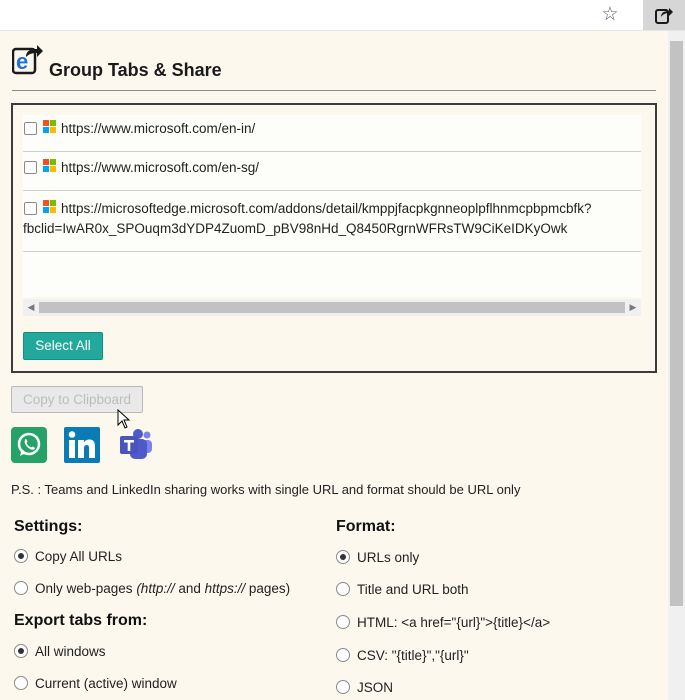 The image size is (685, 700). Describe the element at coordinates (332, 171) in the screenshot. I see `url-item: https://www.microsoft.com/en-sg/` at that location.